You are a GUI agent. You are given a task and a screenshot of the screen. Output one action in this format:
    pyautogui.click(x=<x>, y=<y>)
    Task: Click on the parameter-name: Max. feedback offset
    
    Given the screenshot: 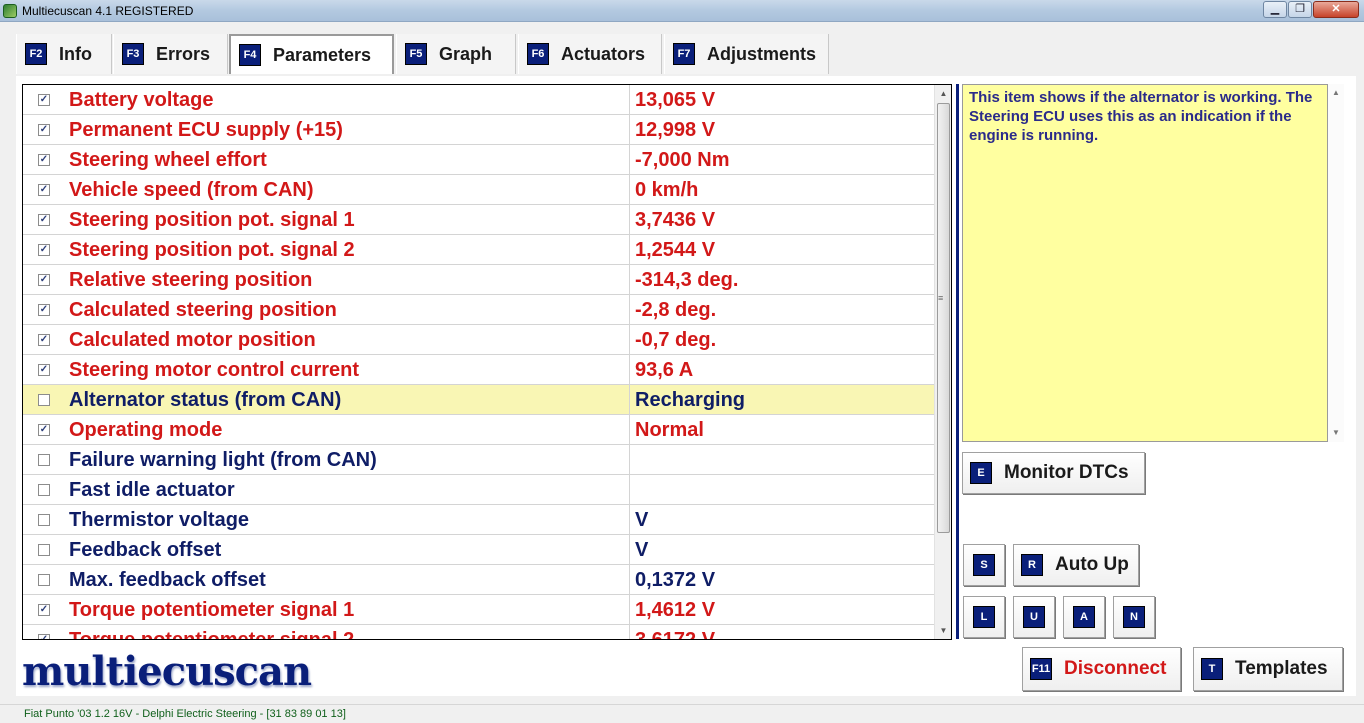 What is the action you would take?
    pyautogui.click(x=167, y=580)
    